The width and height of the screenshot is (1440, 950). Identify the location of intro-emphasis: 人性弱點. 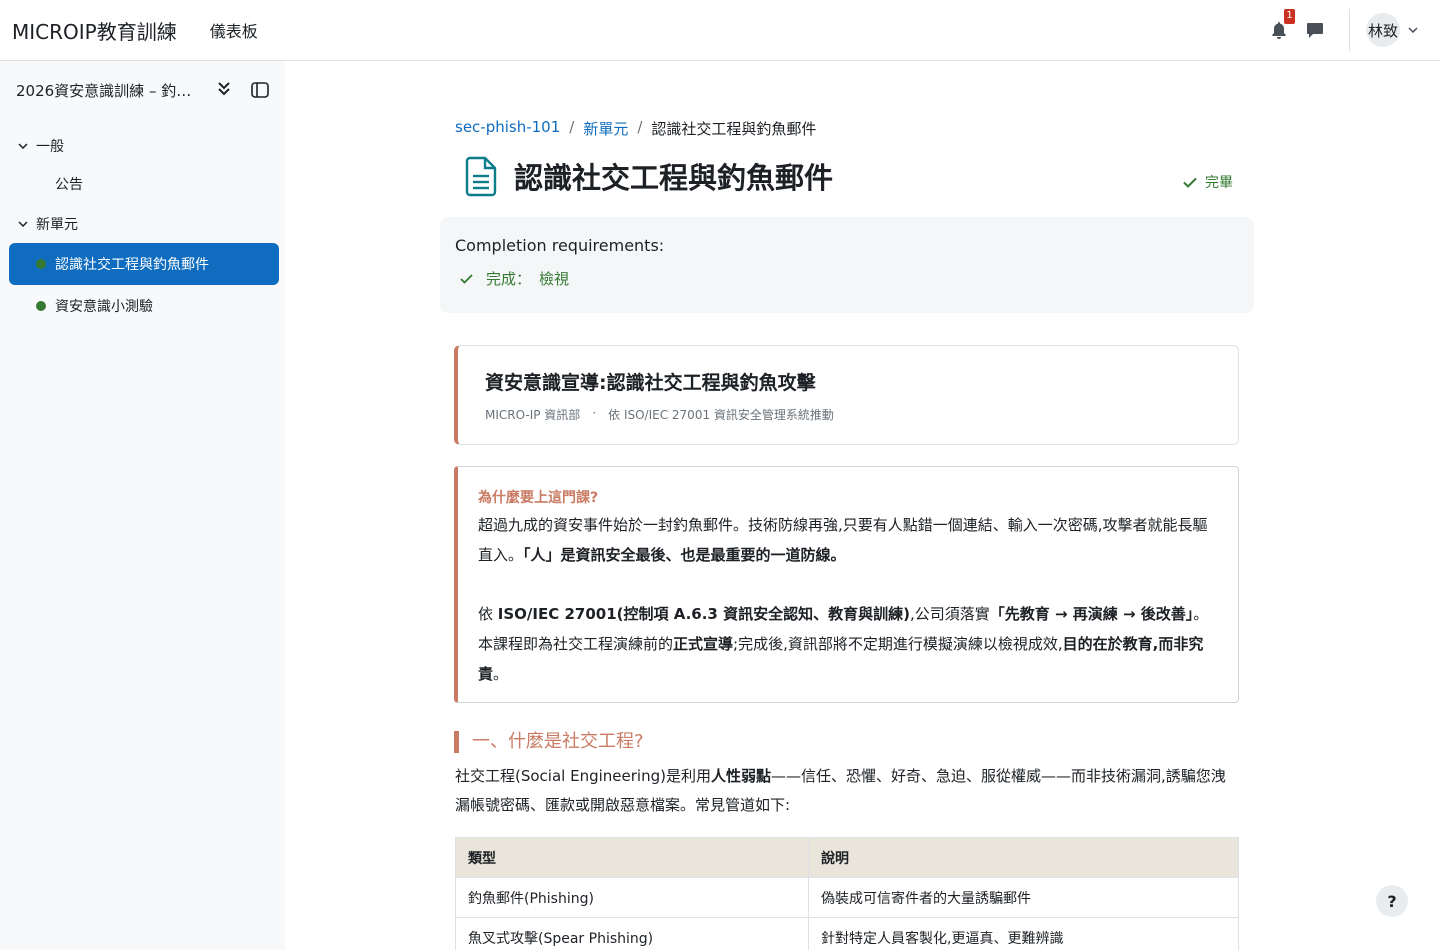
(740, 776).